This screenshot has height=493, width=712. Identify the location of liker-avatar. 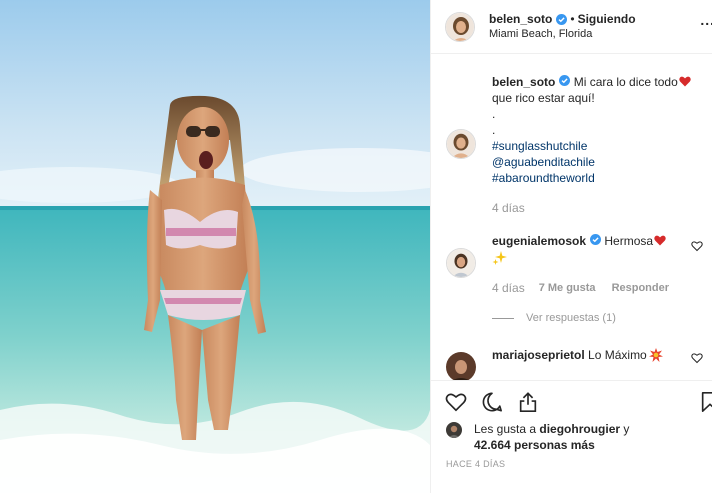
(454, 430).